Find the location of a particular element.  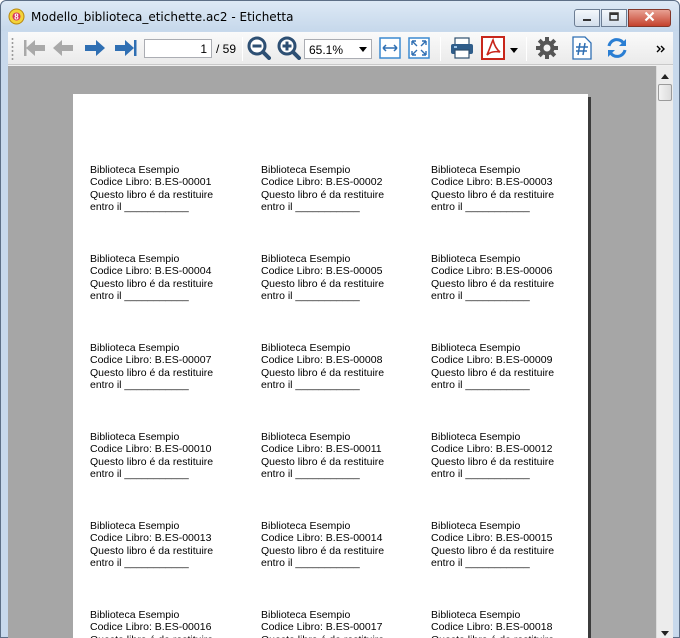

label-line2: Codice Libro: B.ES-00015 is located at coordinates (492, 538).